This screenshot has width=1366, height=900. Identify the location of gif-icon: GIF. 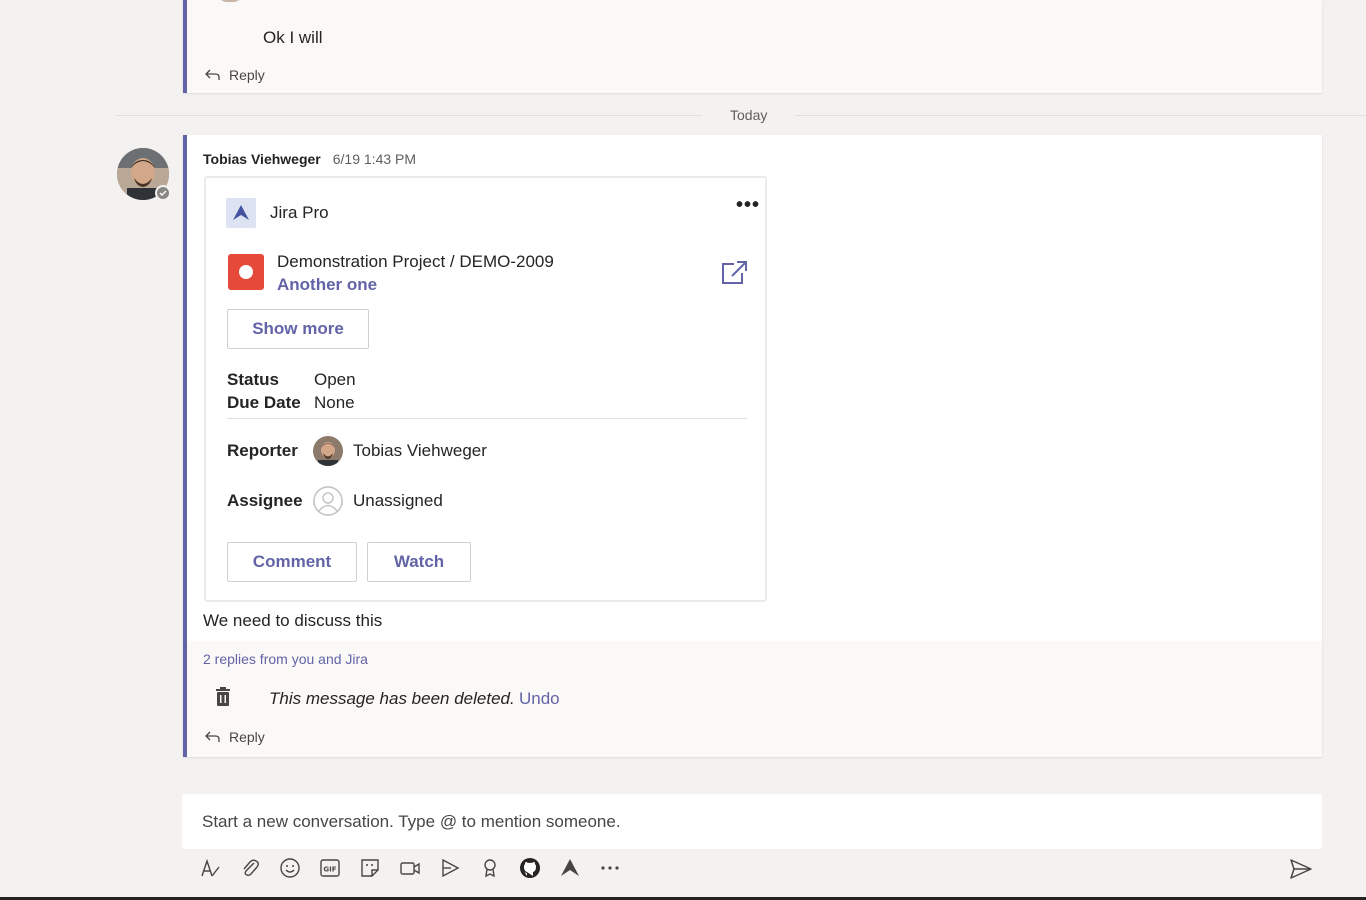
(330, 868).